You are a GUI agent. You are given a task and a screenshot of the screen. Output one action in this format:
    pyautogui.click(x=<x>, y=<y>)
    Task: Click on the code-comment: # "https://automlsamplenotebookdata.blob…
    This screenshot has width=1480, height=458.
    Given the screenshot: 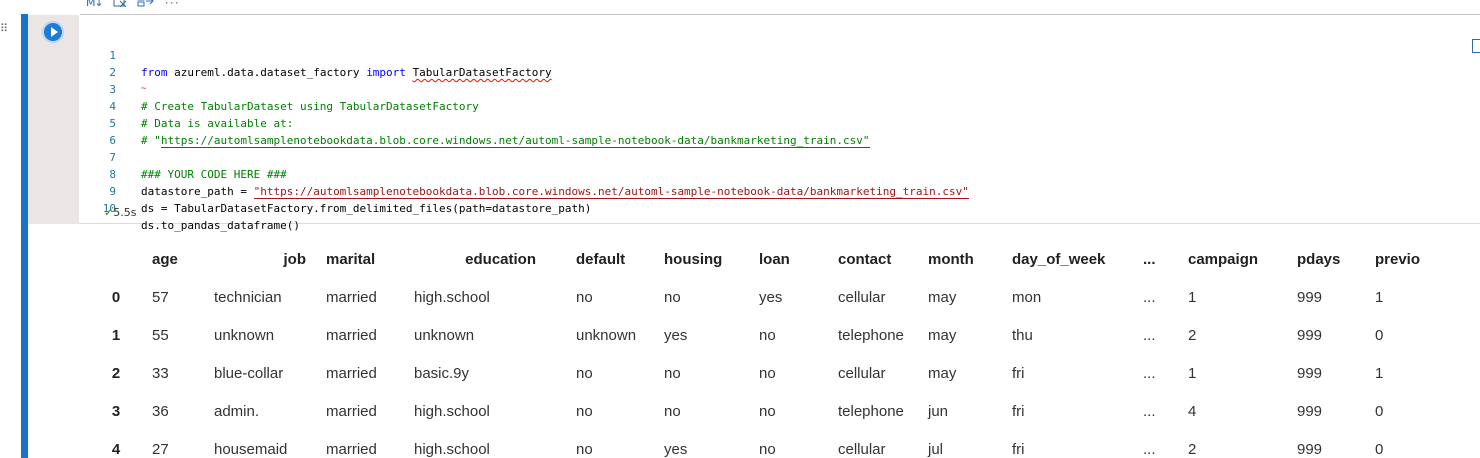 What is the action you would take?
    pyautogui.click(x=505, y=141)
    